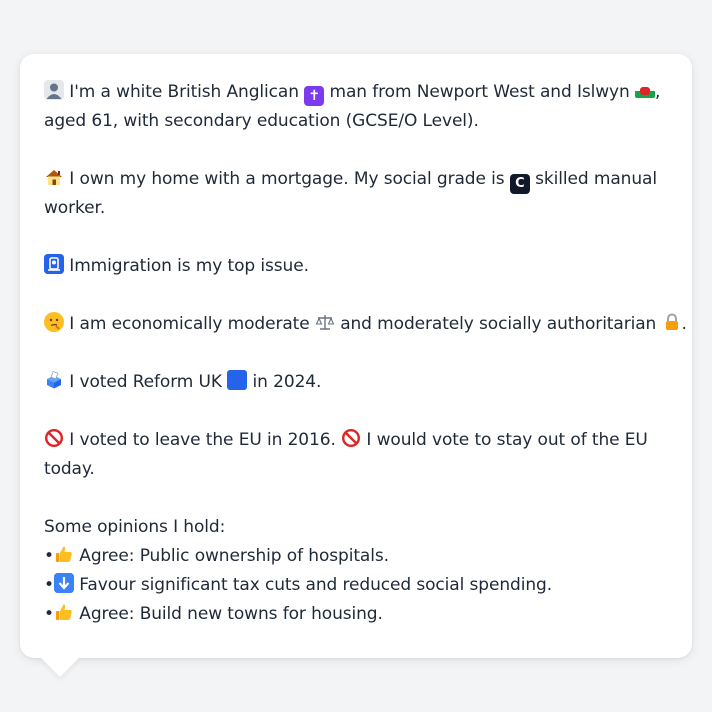 This screenshot has width=712, height=712. I want to click on vote-2024-paragraph: I voted Reform UK in 2024., so click(356, 382).